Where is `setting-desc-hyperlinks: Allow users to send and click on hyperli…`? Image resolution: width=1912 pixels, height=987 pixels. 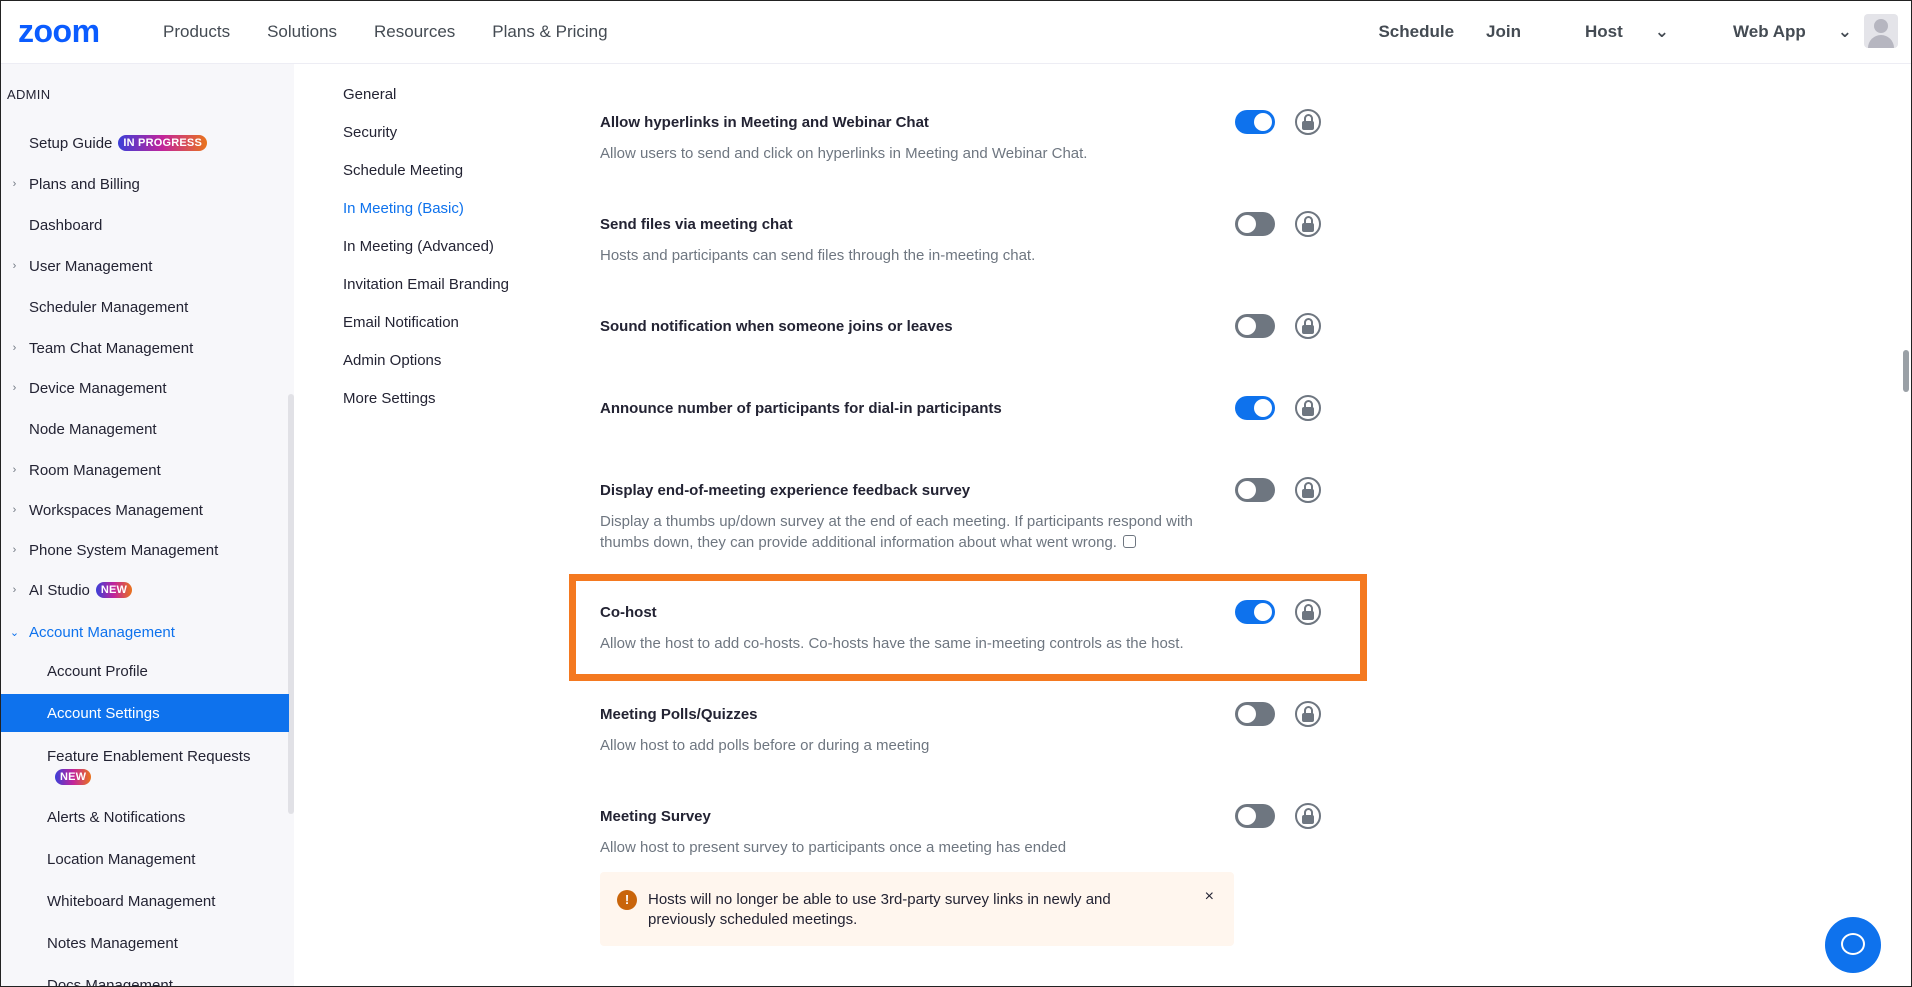
setting-desc-hyperlinks: Allow users to send and click on hyperli… is located at coordinates (844, 153).